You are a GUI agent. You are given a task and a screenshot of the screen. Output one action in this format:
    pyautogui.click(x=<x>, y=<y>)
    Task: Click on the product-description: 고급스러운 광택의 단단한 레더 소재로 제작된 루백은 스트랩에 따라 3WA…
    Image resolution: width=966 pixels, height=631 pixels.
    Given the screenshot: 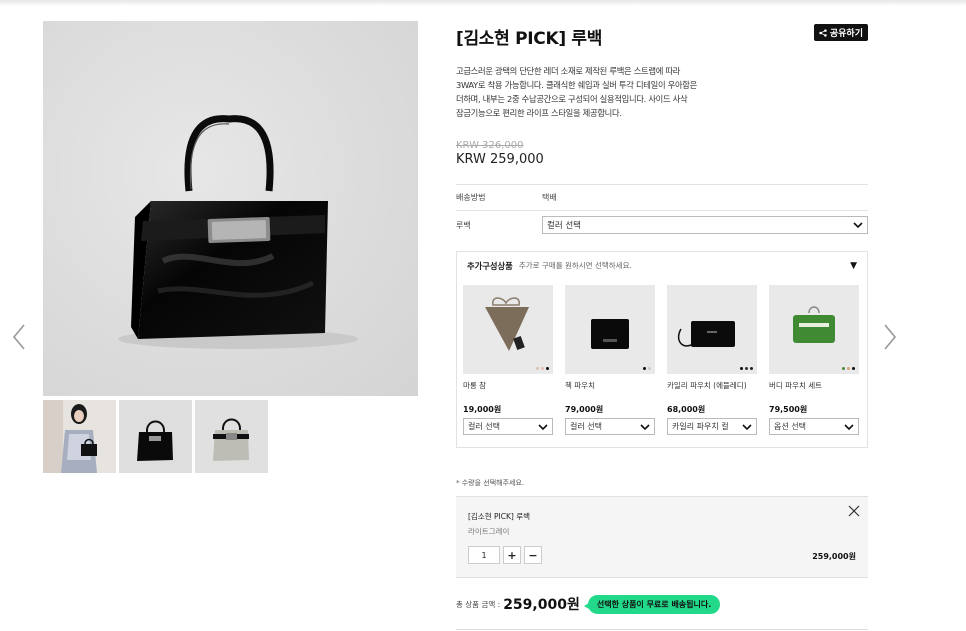 What is the action you would take?
    pyautogui.click(x=588, y=92)
    